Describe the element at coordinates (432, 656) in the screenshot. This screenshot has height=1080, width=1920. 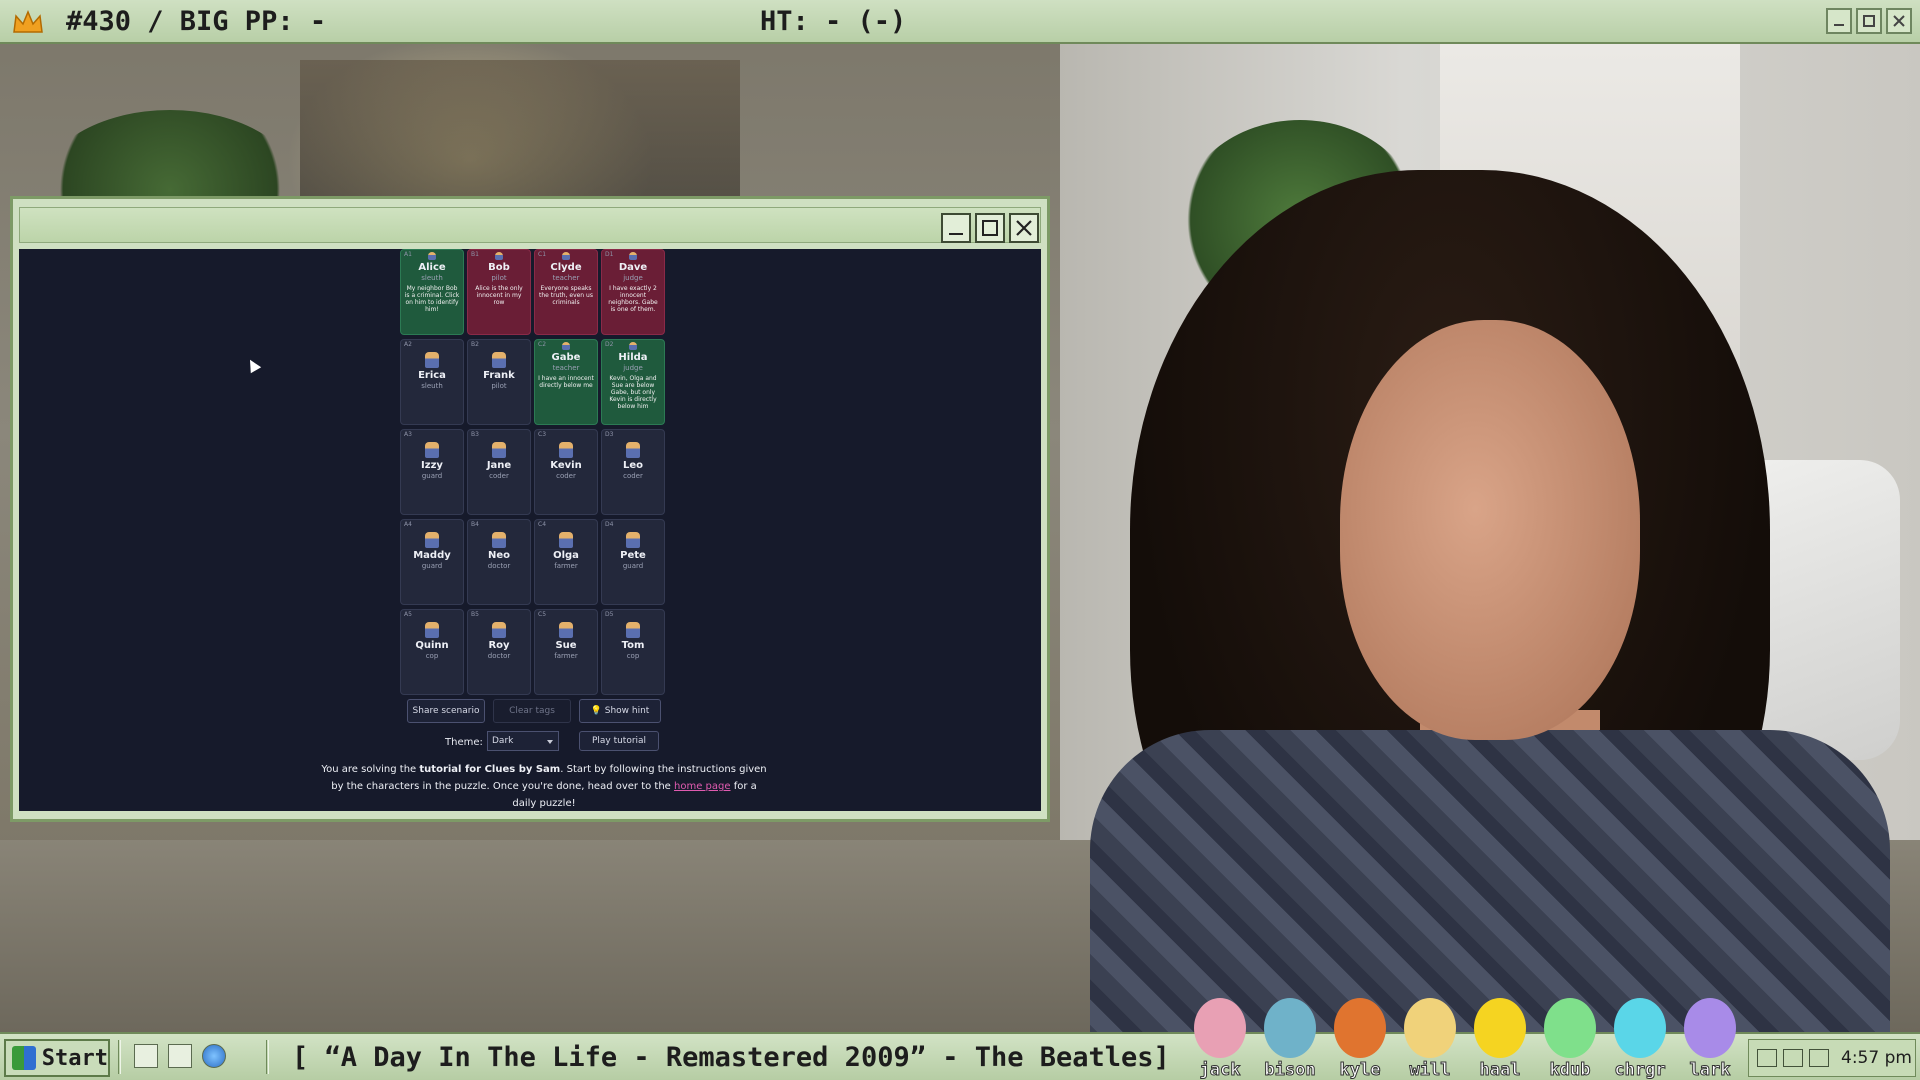
I see `character-role: cop` at that location.